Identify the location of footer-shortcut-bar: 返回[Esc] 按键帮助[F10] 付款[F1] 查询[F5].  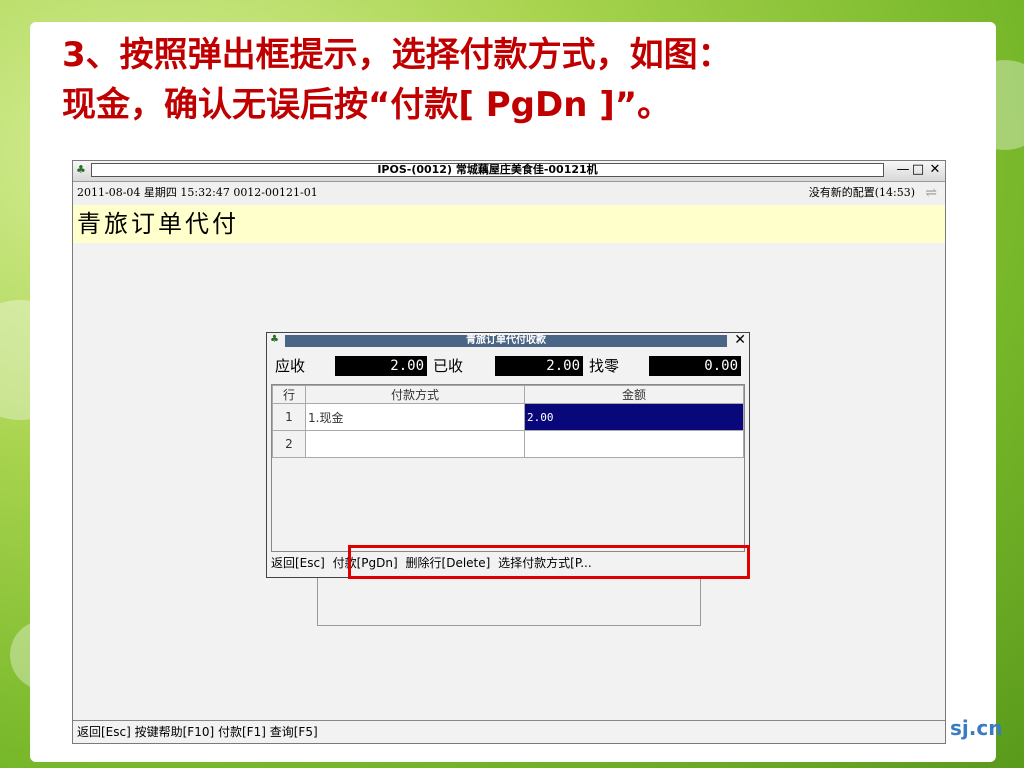
(509, 731).